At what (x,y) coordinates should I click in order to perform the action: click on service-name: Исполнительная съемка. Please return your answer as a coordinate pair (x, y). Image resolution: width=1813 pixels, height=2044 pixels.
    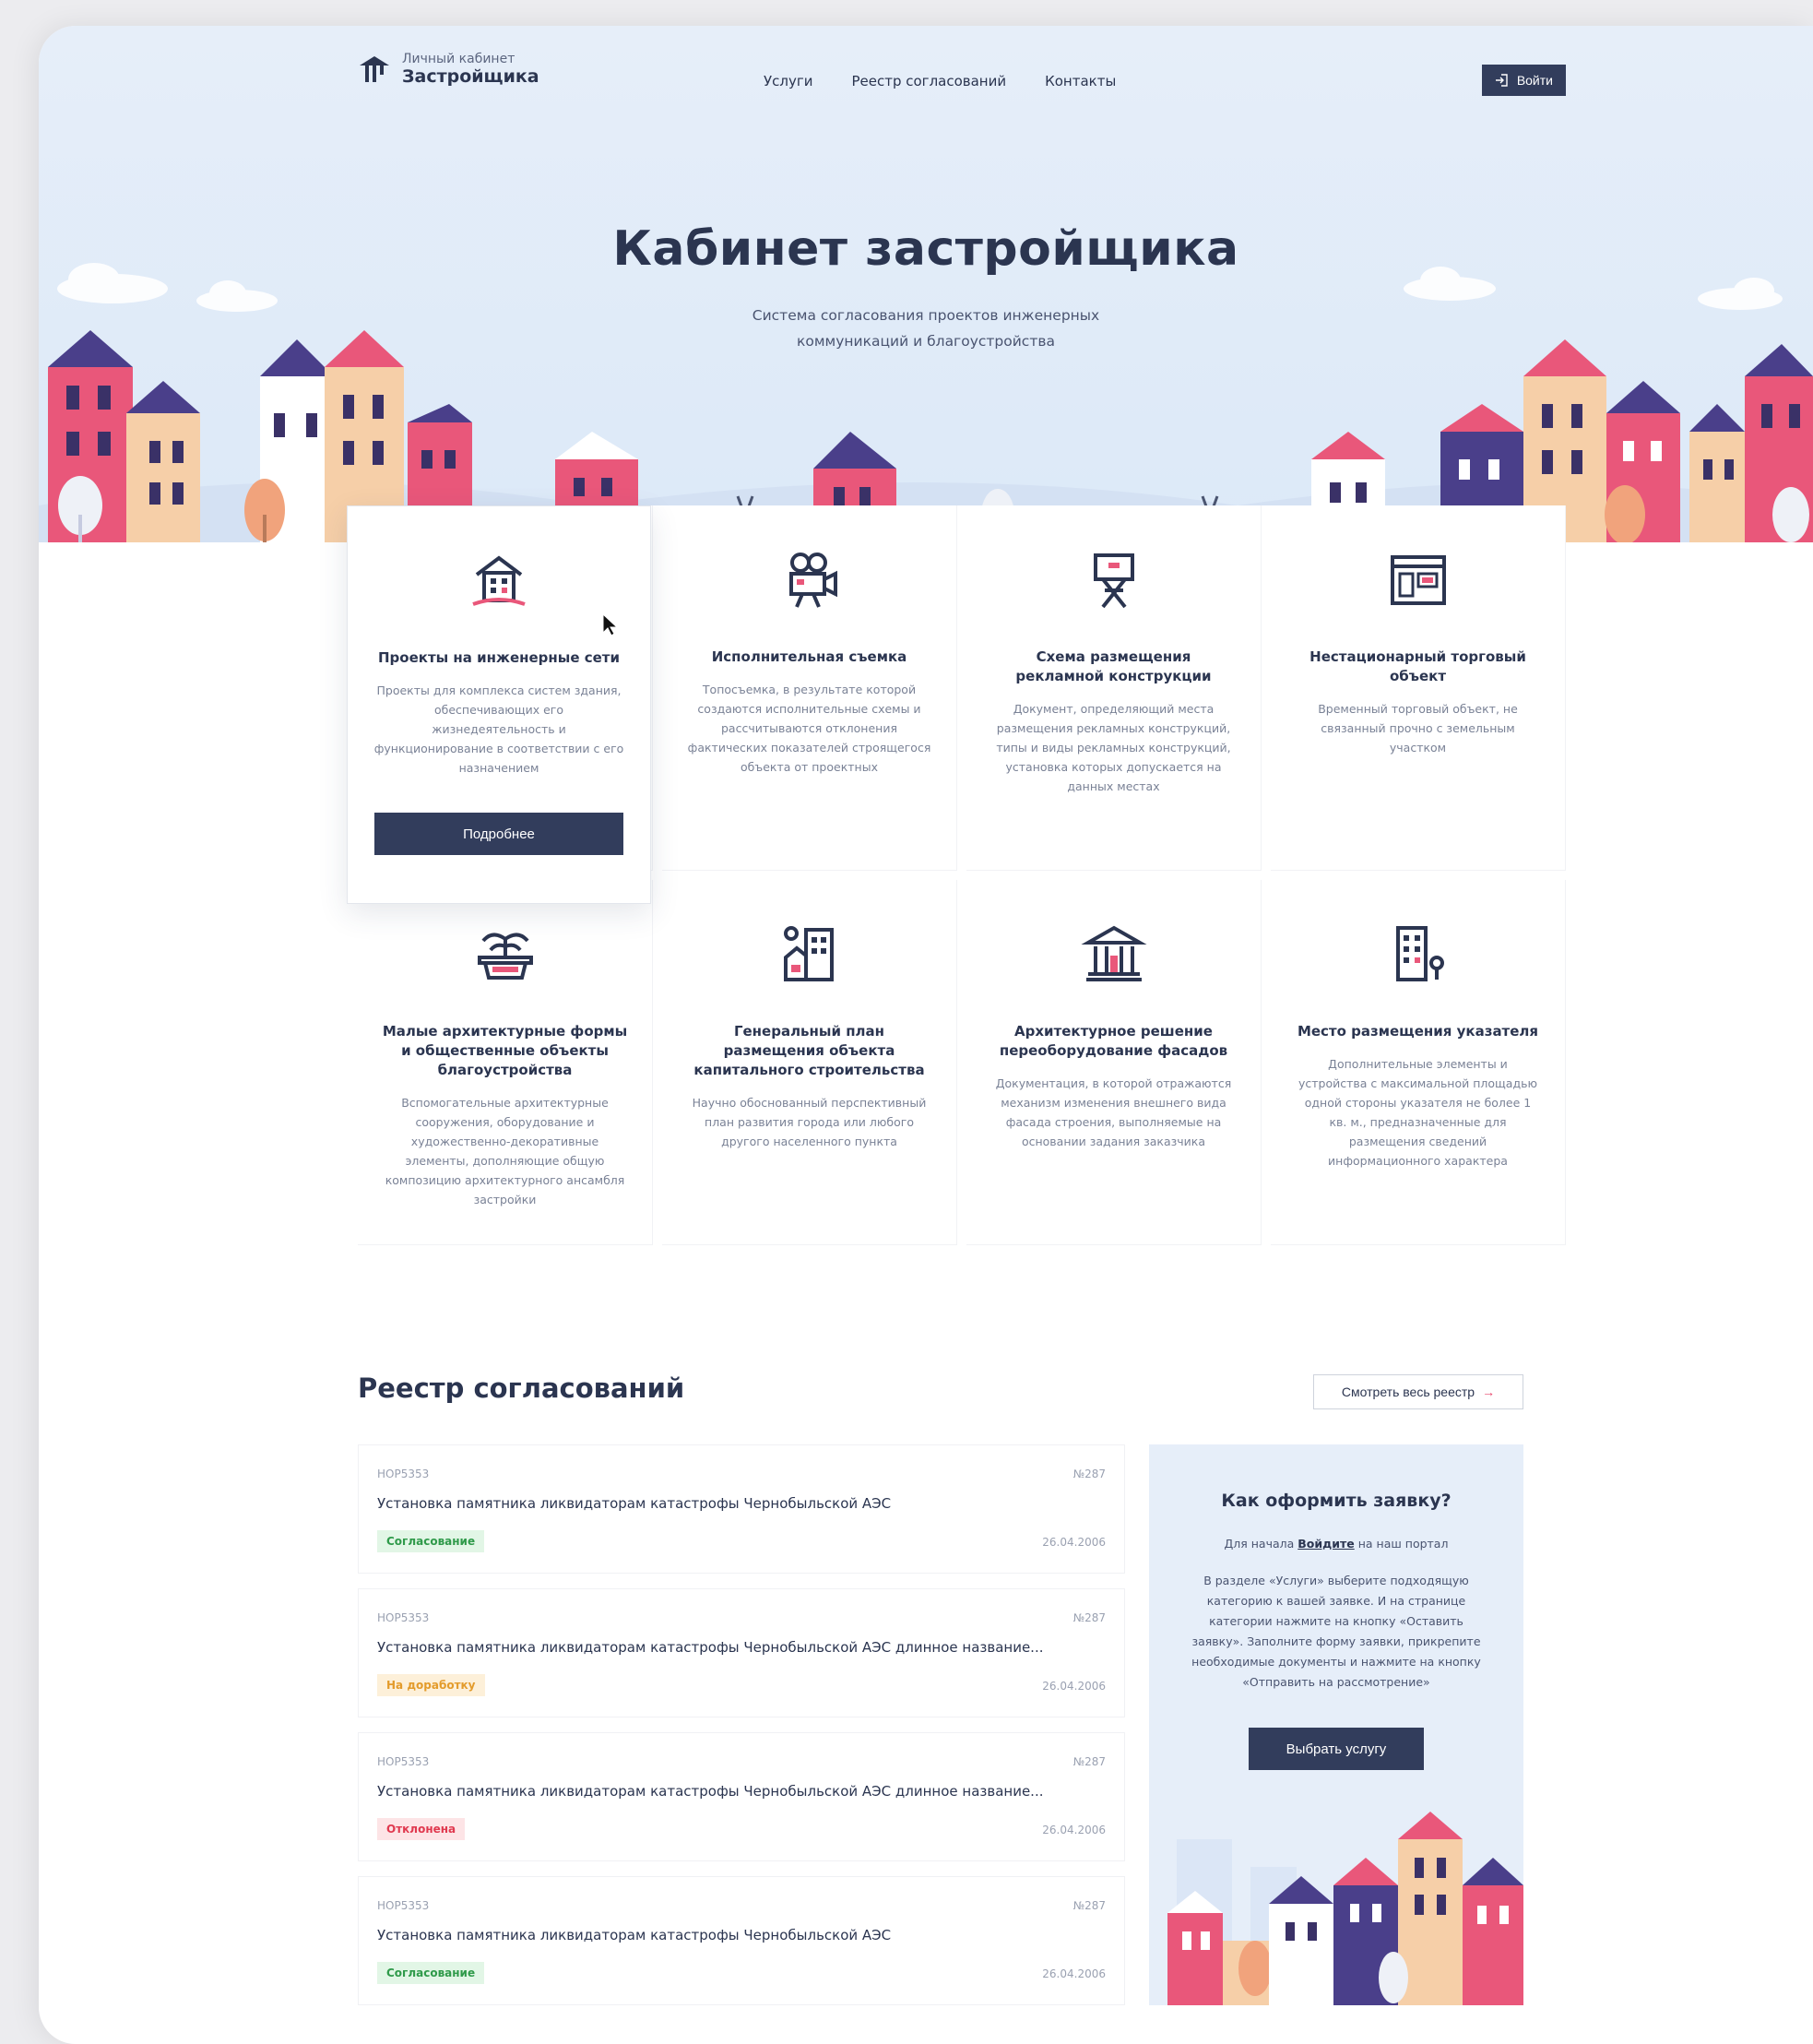
    Looking at the image, I should click on (809, 656).